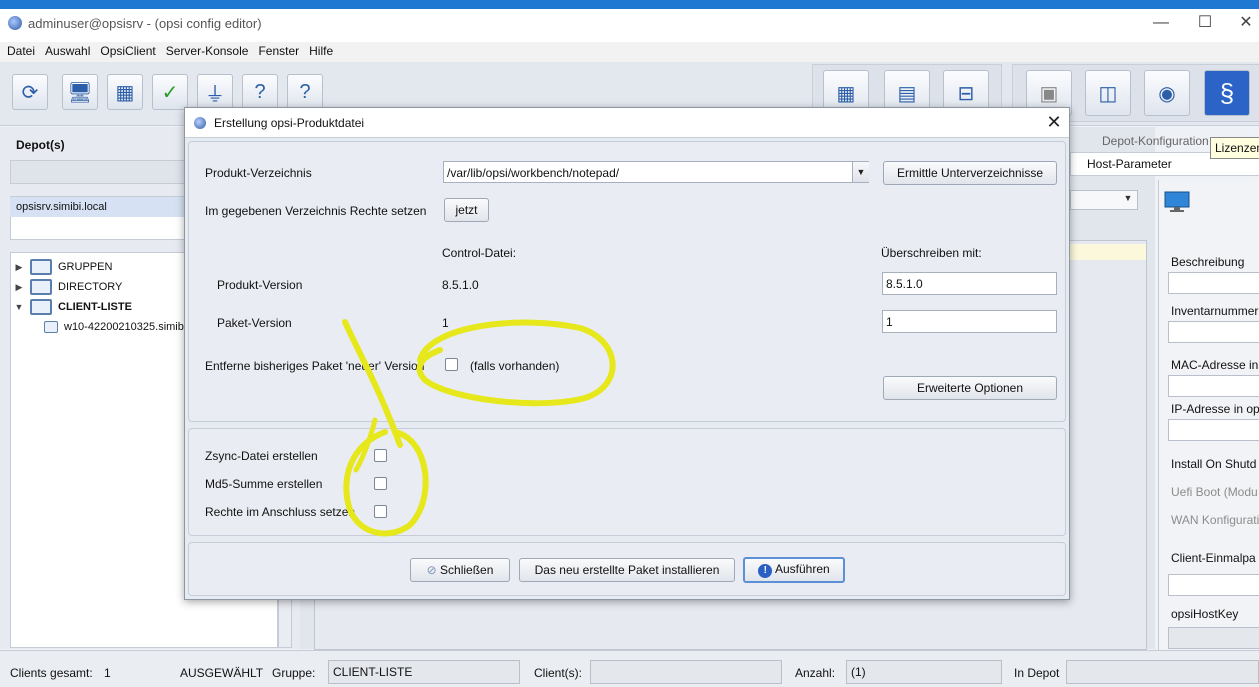  What do you see at coordinates (80, 92) in the screenshot?
I see `new-client-icon: 🖥` at bounding box center [80, 92].